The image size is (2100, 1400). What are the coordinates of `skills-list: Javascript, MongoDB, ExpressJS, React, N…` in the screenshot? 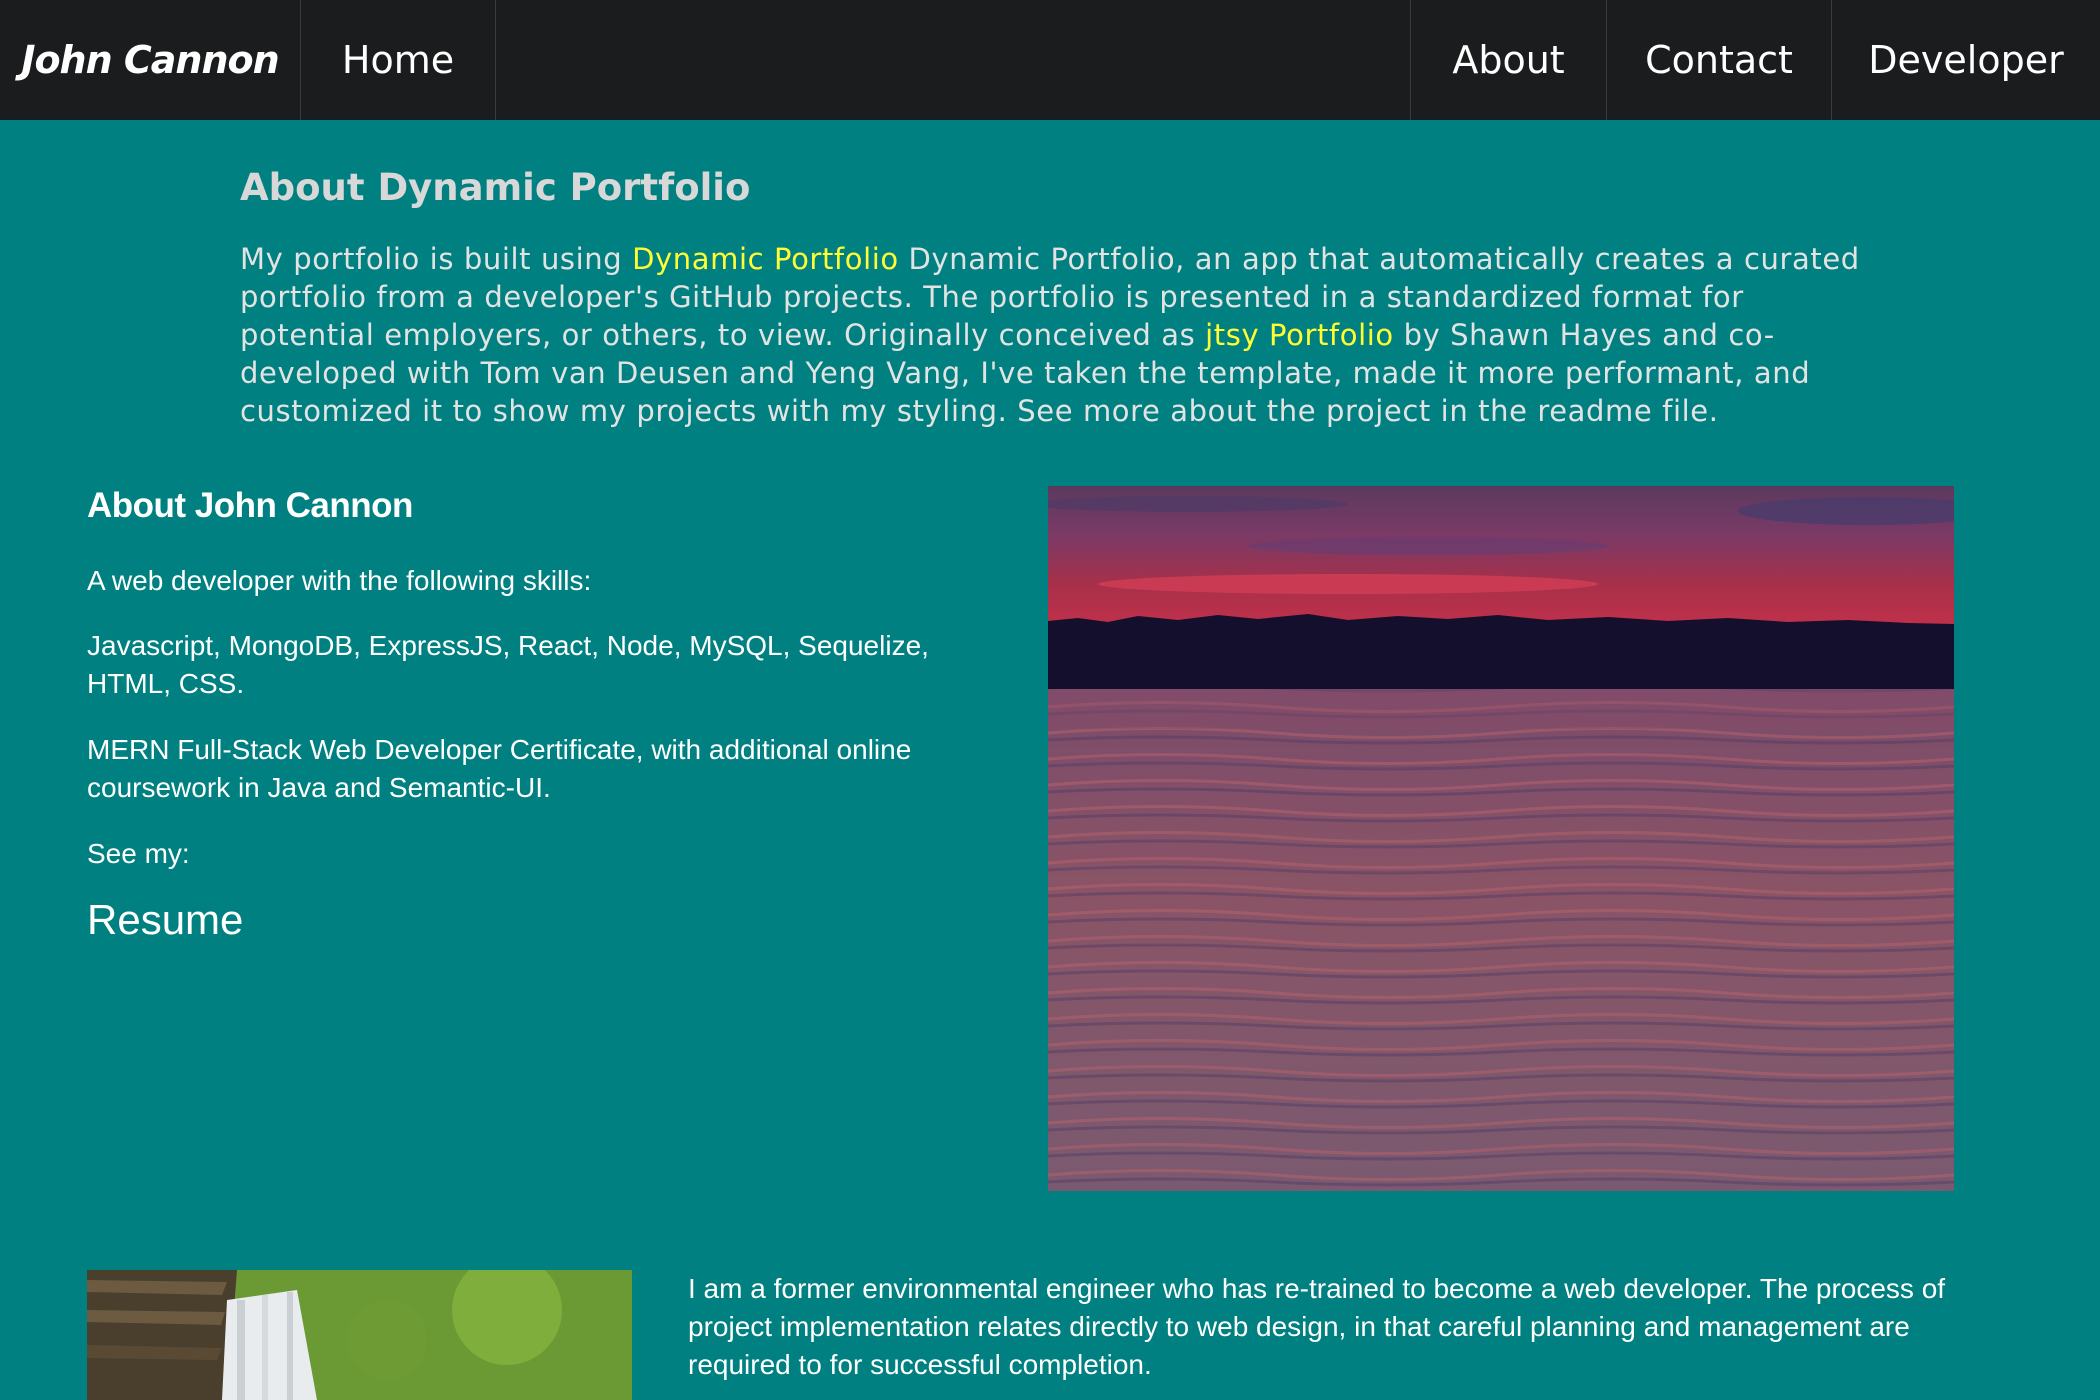 It's located at (508, 664).